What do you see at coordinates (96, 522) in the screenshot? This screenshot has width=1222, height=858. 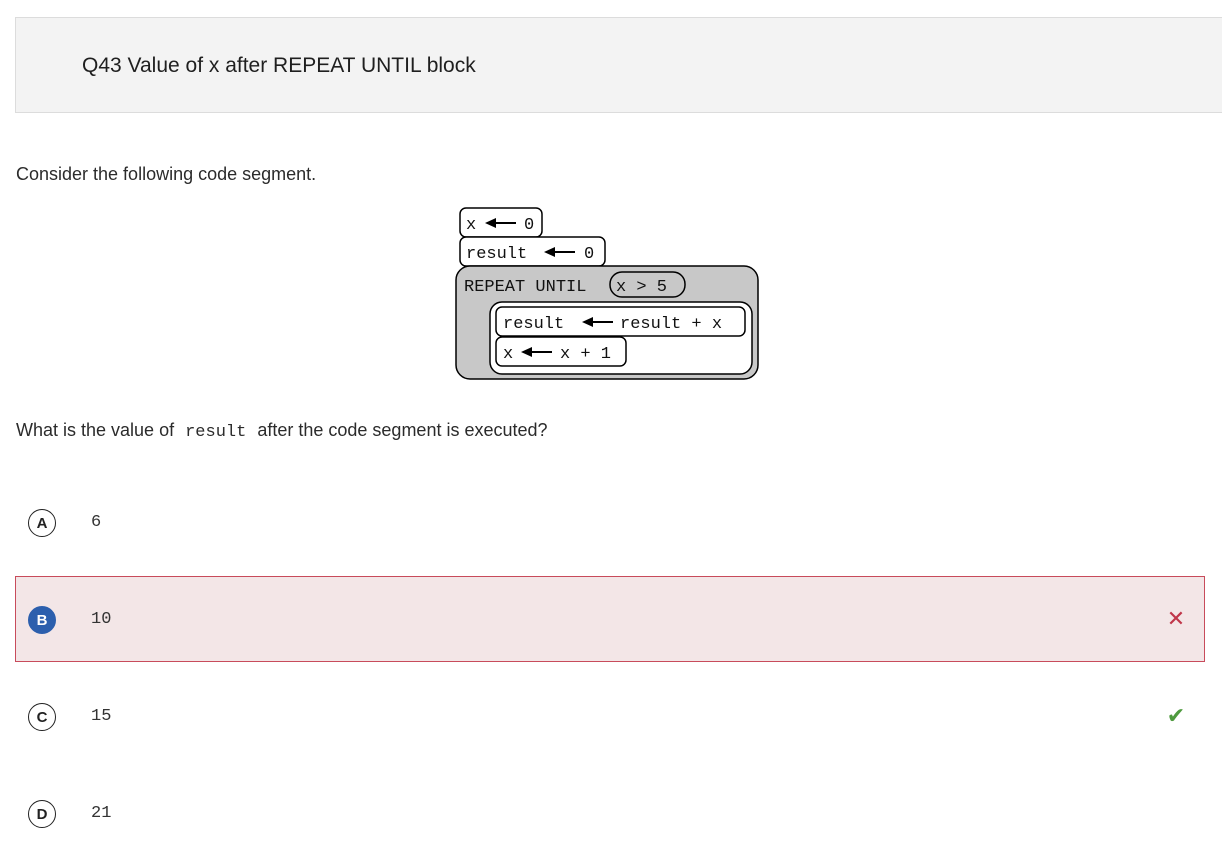 I see `choice-a-value: 6` at bounding box center [96, 522].